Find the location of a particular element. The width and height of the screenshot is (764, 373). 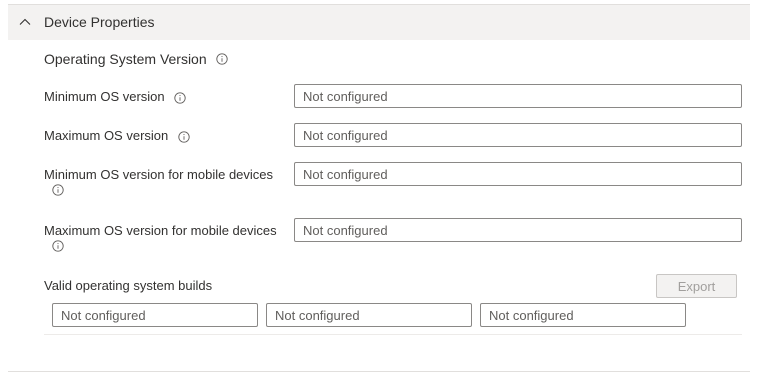

maximum-os-version-mobile-input is located at coordinates (518, 230).